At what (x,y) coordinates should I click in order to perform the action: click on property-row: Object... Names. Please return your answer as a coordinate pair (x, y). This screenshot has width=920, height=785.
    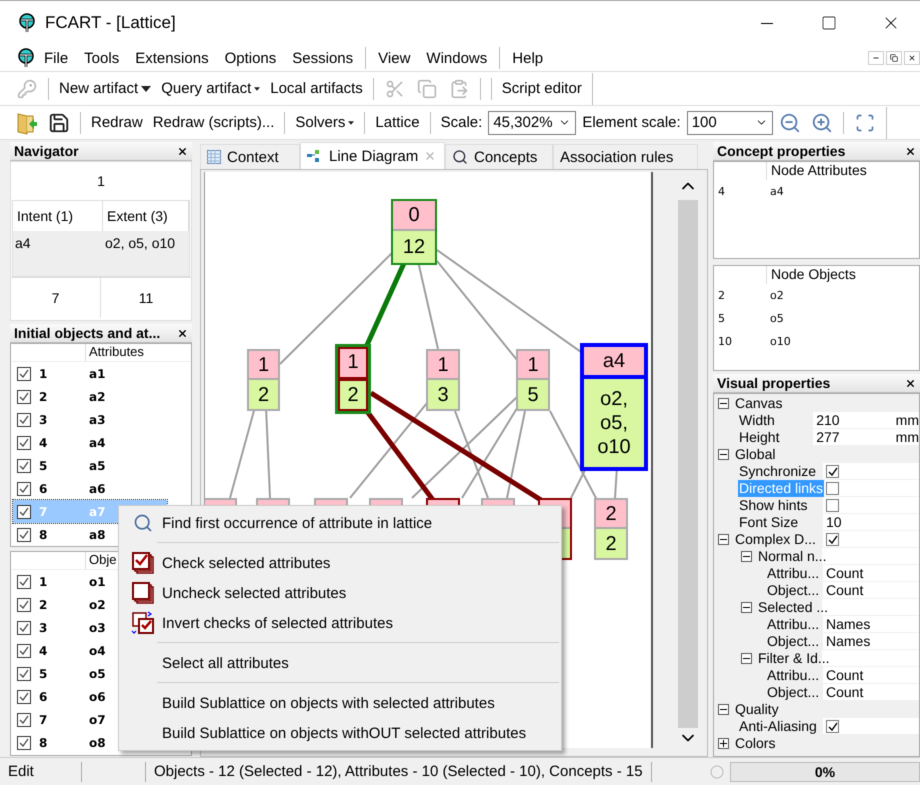
    Looking at the image, I should click on (816, 641).